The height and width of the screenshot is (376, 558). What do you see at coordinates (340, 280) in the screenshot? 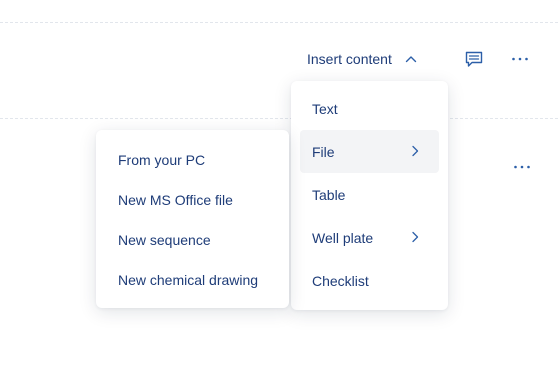
I see `menu-item-label: Checklist` at bounding box center [340, 280].